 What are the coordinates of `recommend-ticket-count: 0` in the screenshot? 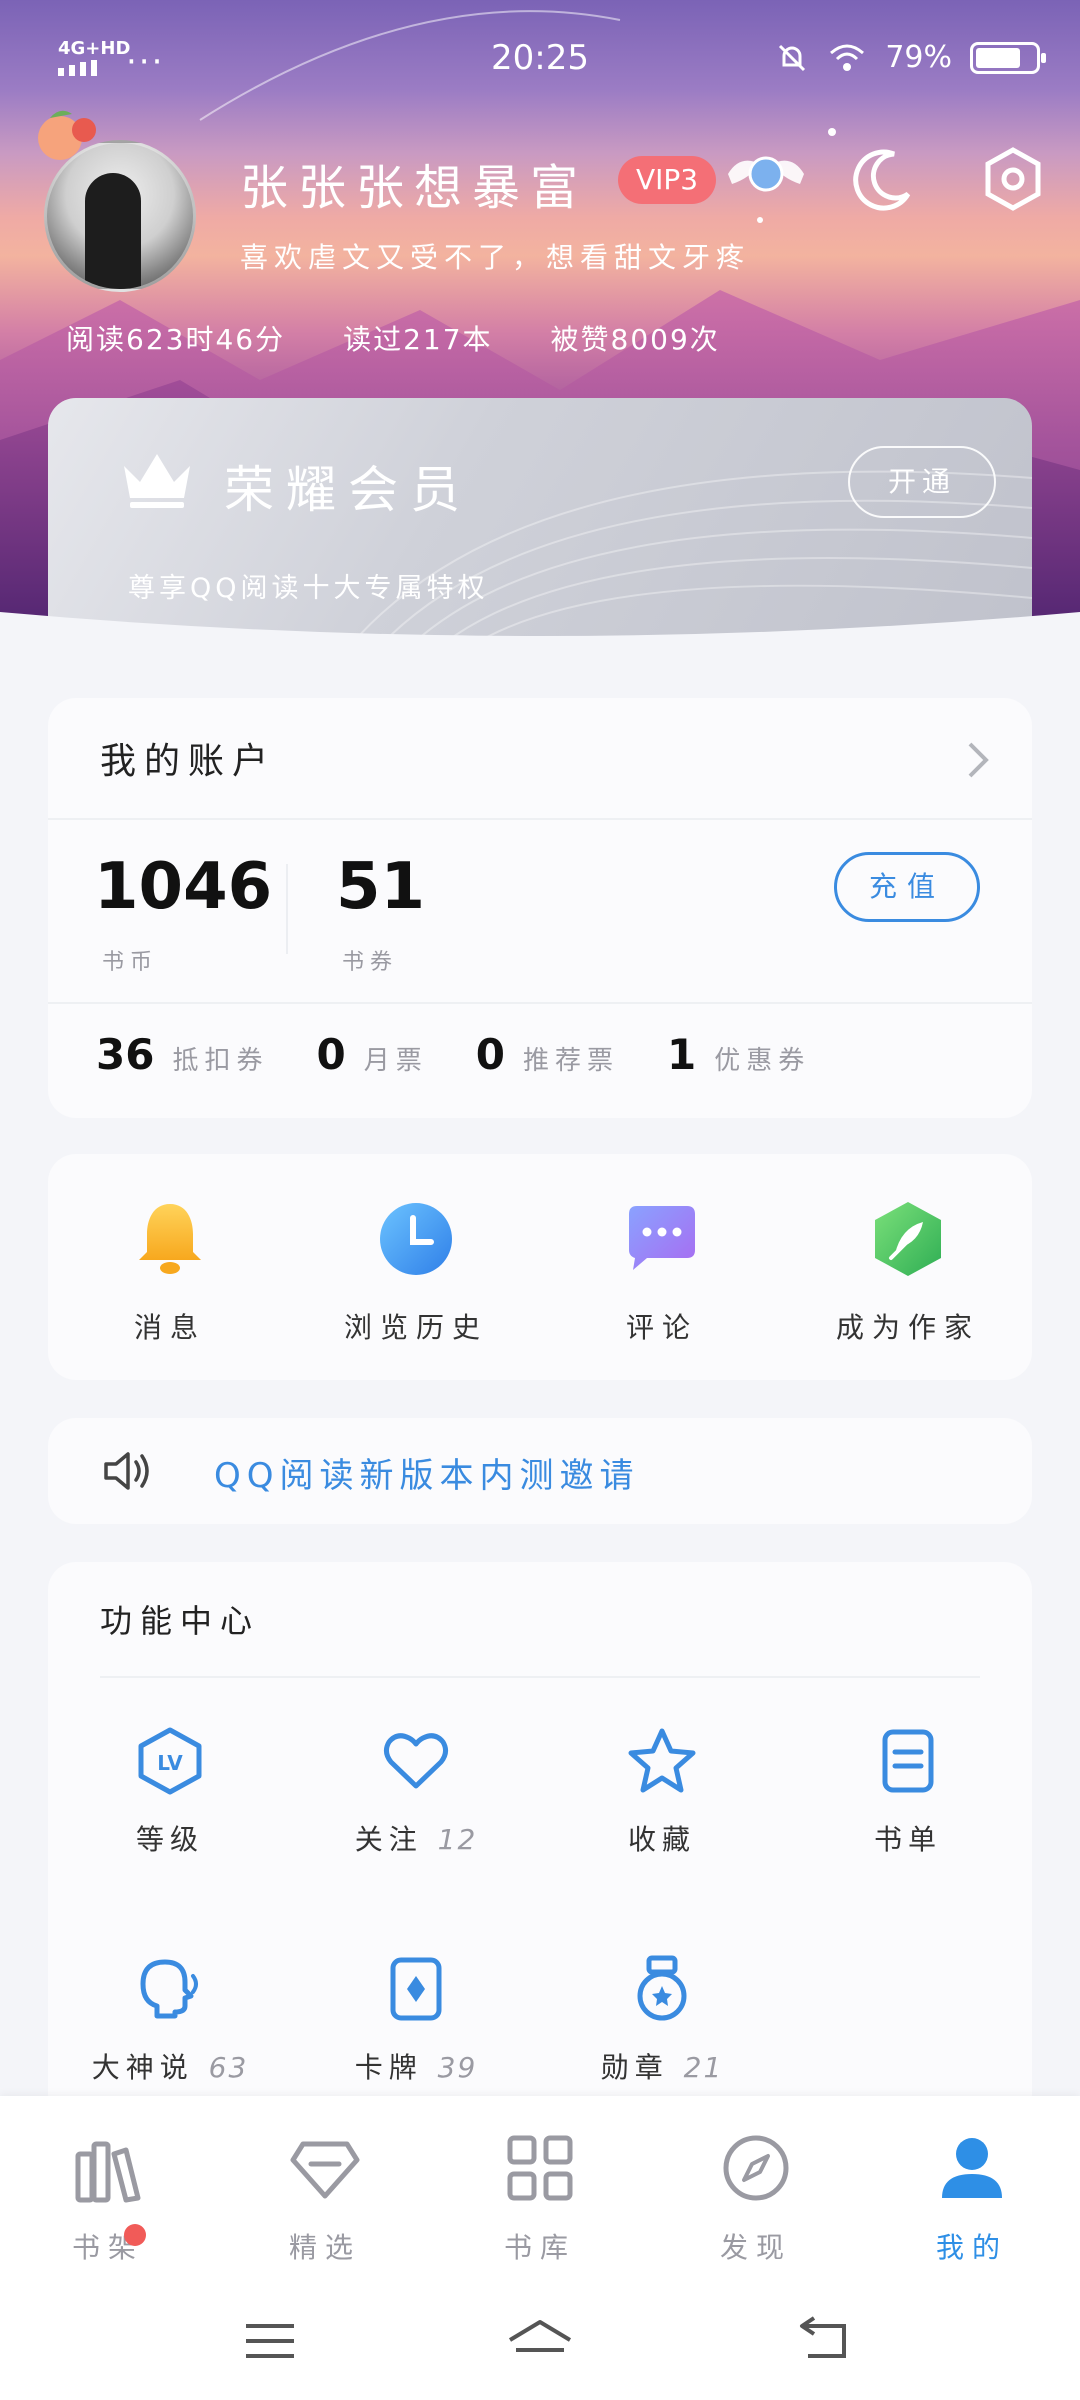 It's located at (490, 1054).